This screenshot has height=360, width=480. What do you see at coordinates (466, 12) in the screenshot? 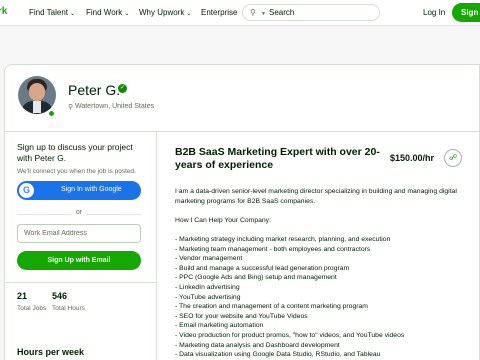
I see `signup-button: Sign` at bounding box center [466, 12].